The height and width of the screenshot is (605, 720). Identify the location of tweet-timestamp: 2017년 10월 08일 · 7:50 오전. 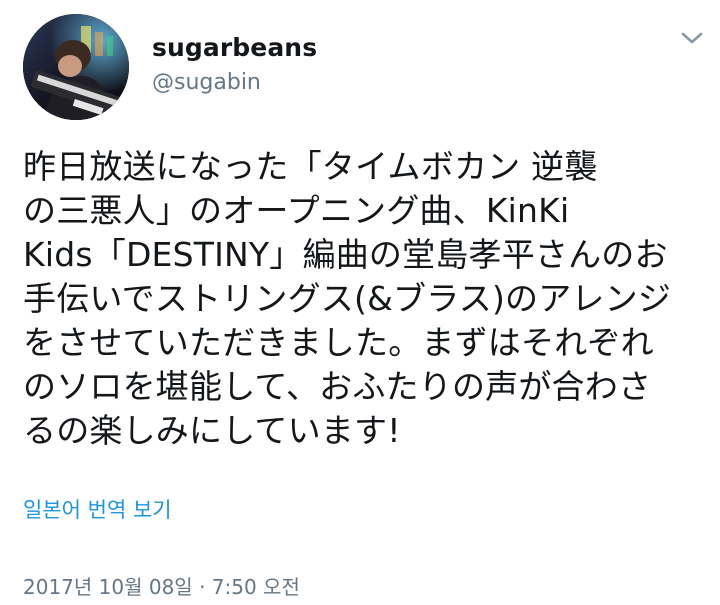
(161, 585).